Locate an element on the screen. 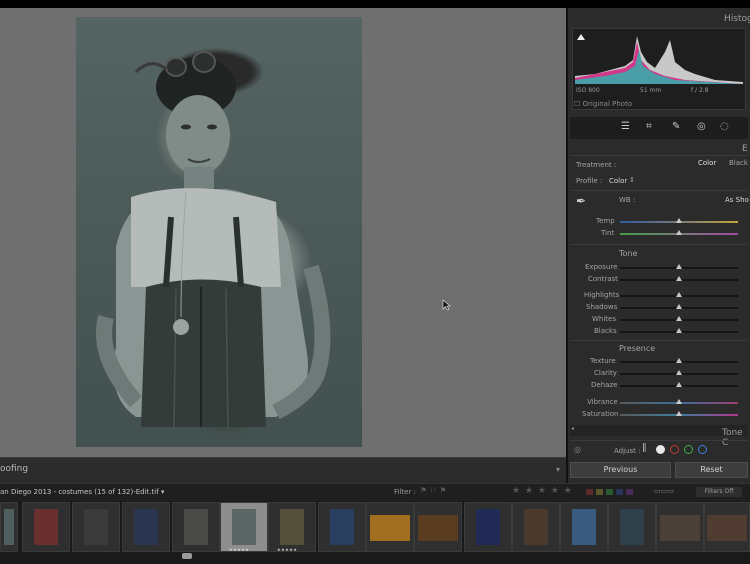 The width and height of the screenshot is (750, 564). reset-button: Reset is located at coordinates (711, 470).